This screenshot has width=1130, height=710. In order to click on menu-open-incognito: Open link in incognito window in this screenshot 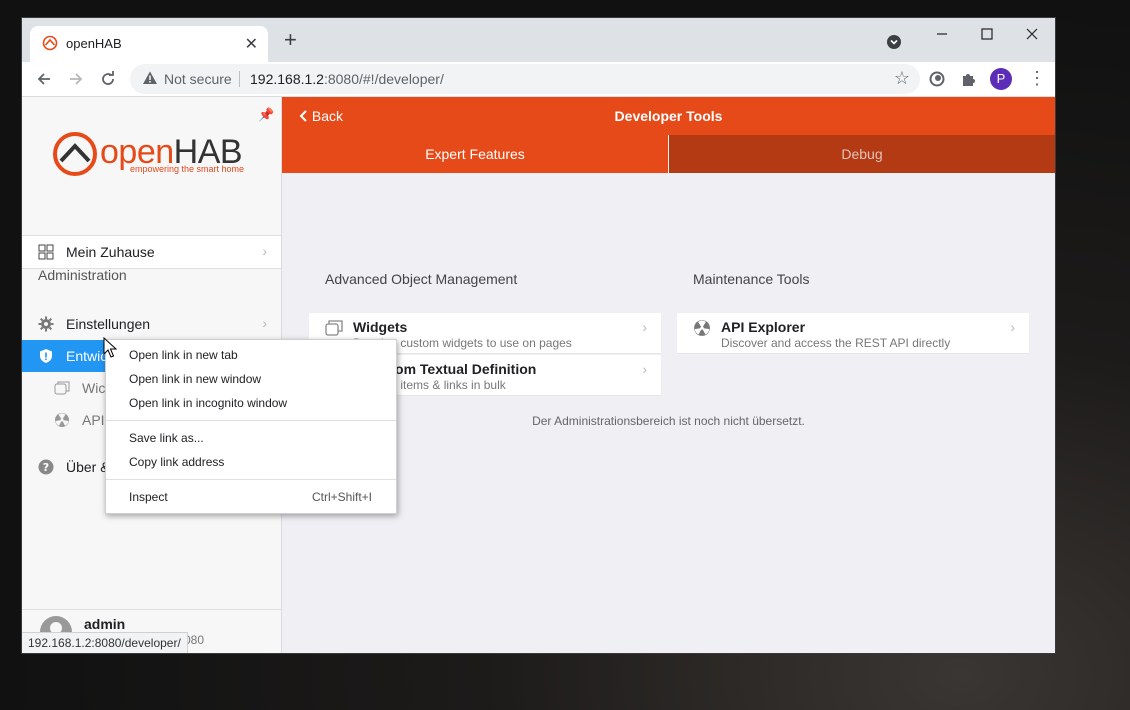, I will do `click(208, 403)`.